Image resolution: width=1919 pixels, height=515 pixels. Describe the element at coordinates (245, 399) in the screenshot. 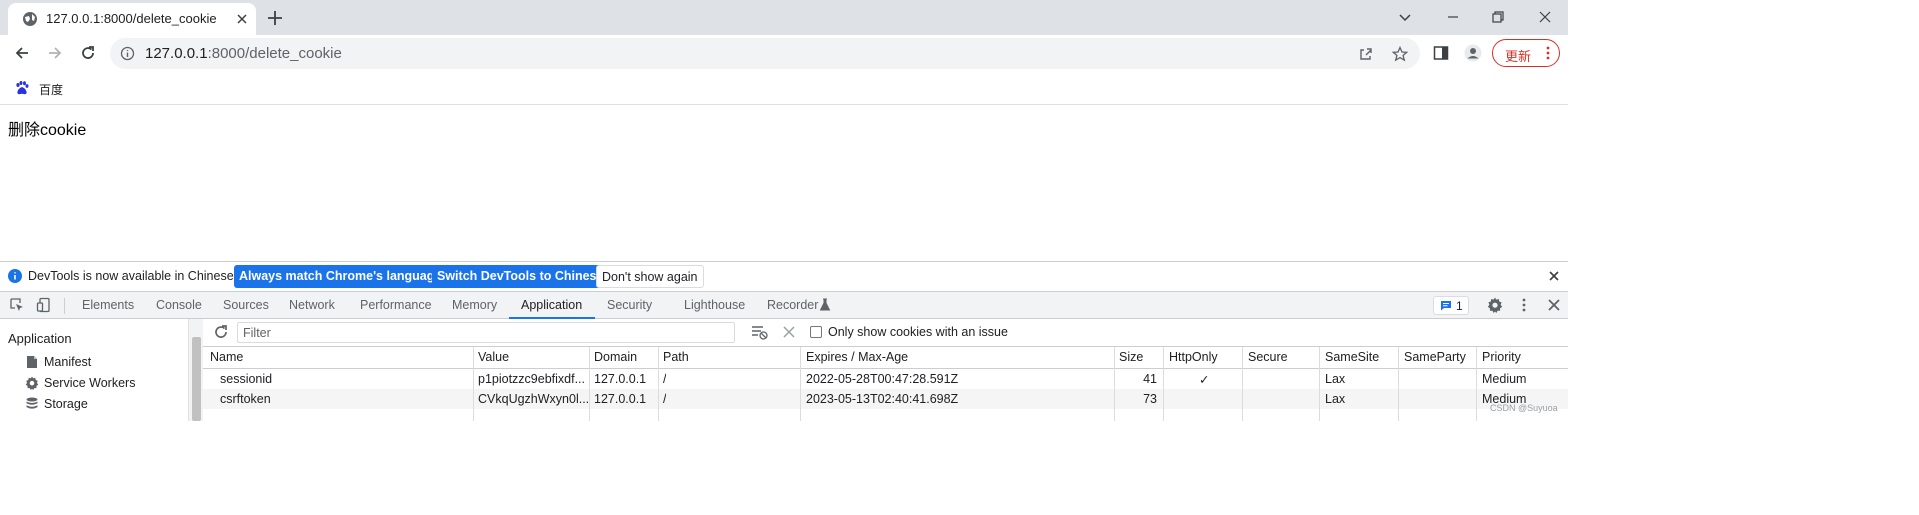

I see `cookie-name: csrftoken` at that location.